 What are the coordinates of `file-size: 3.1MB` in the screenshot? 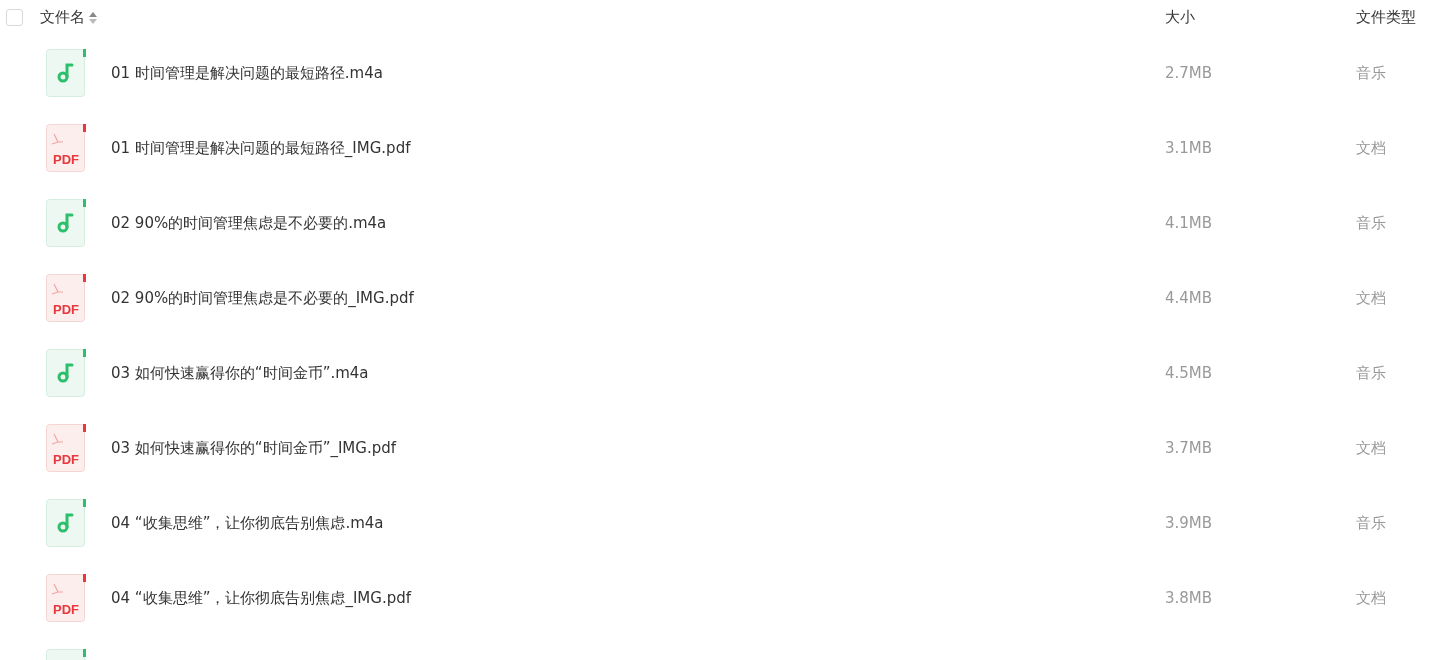 It's located at (1189, 148).